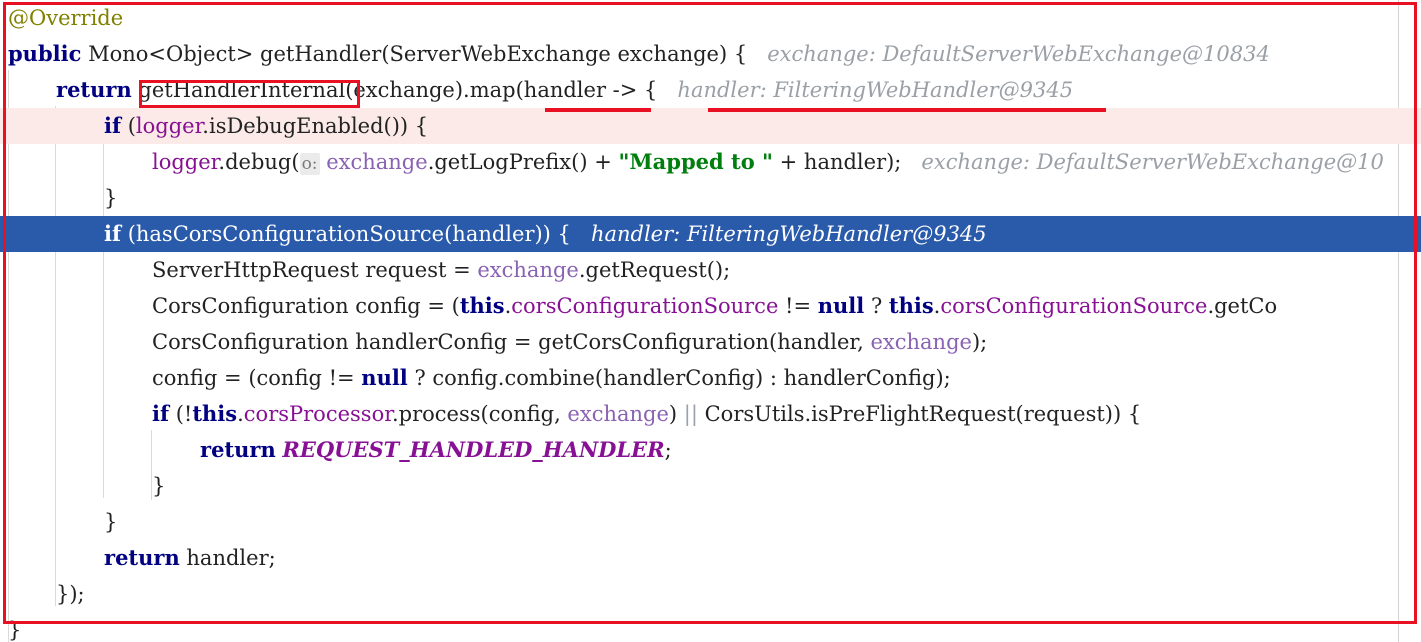 The image size is (1421, 642). Describe the element at coordinates (346, 234) in the screenshot. I see `token-plain: (hasCorsConfigurationSource(handler)) {` at that location.